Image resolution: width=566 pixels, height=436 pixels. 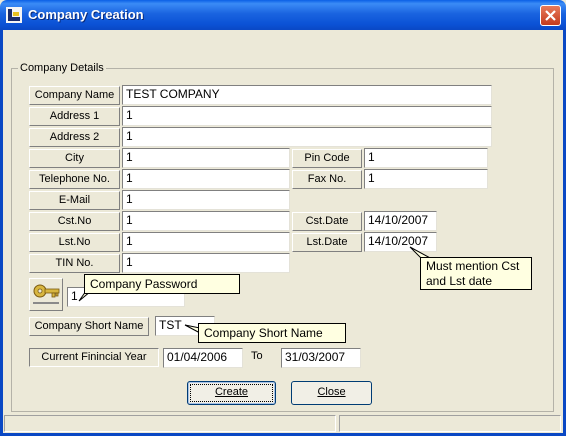 What do you see at coordinates (14, 15) in the screenshot?
I see `app-icon` at bounding box center [14, 15].